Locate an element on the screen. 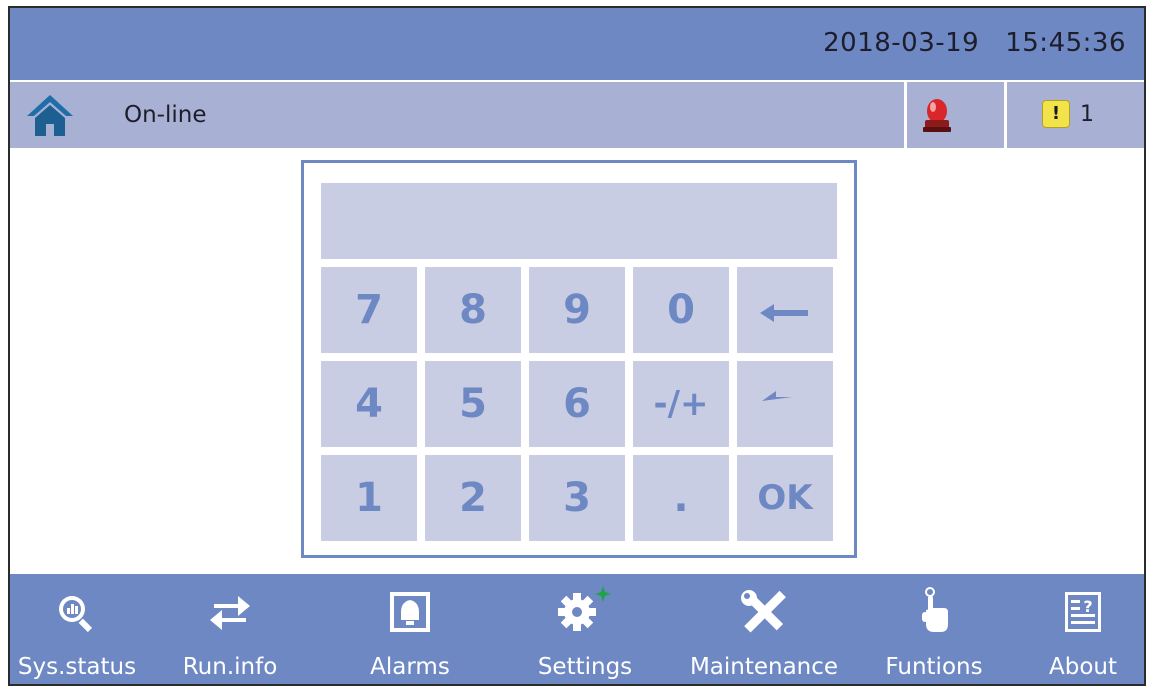 This screenshot has height=689, width=1154. nav-alarms-label: Alarms is located at coordinates (410, 667).